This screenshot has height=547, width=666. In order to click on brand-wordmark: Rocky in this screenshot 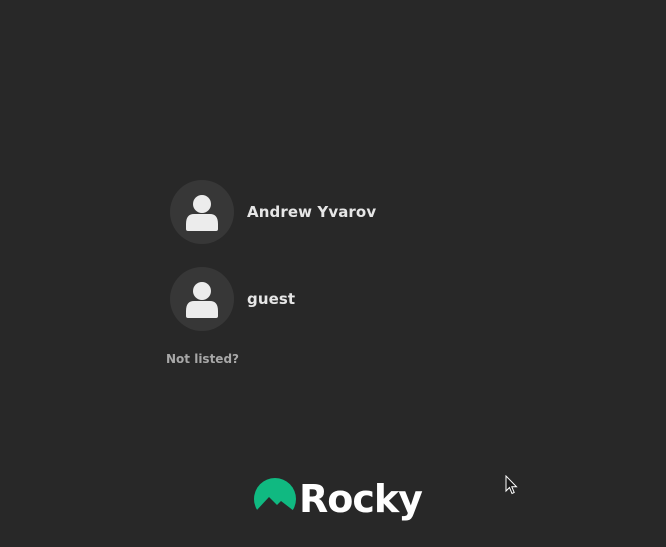, I will do `click(361, 499)`.